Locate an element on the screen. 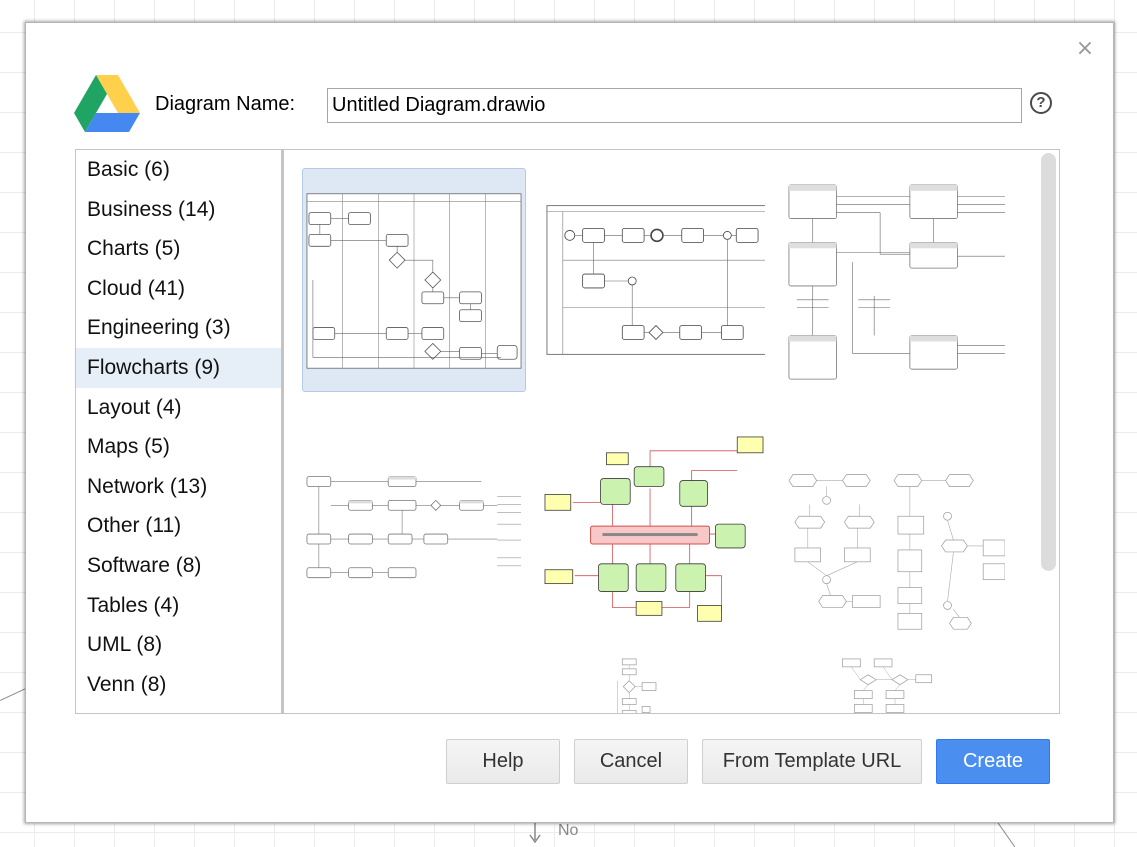  bpmn-preview is located at coordinates (655, 280).